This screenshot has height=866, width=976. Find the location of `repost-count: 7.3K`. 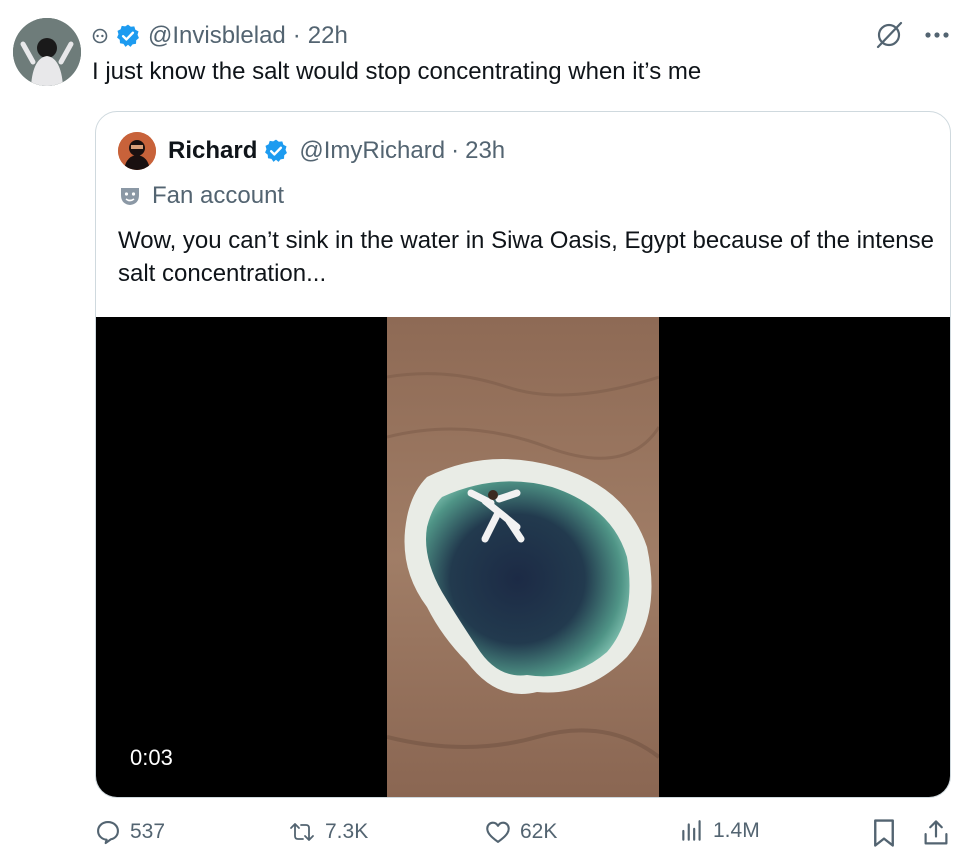

repost-count: 7.3K is located at coordinates (347, 831).